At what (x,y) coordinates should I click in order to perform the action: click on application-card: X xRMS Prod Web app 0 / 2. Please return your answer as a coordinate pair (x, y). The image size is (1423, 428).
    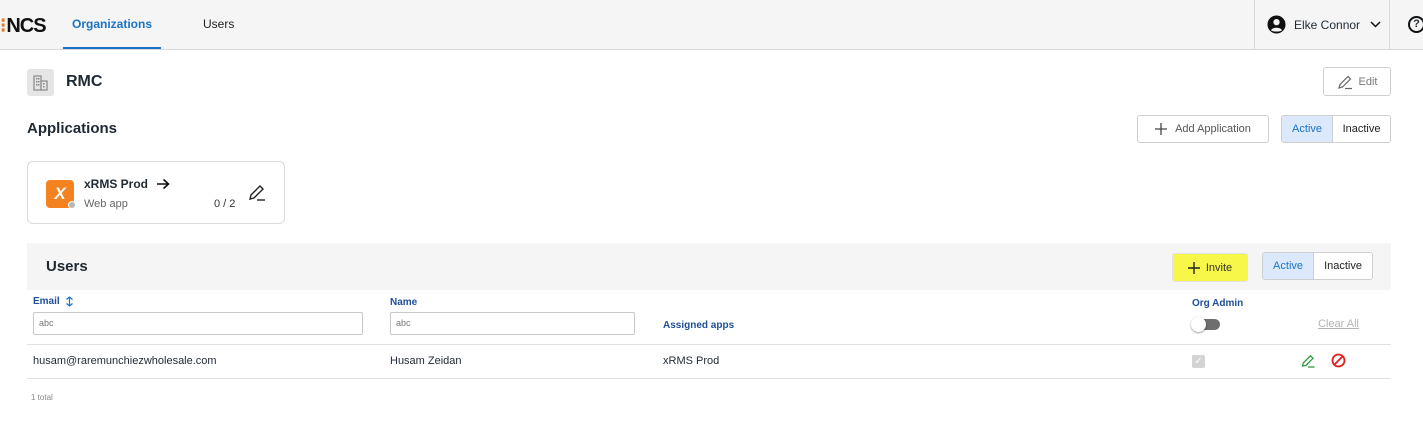
    Looking at the image, I should click on (156, 192).